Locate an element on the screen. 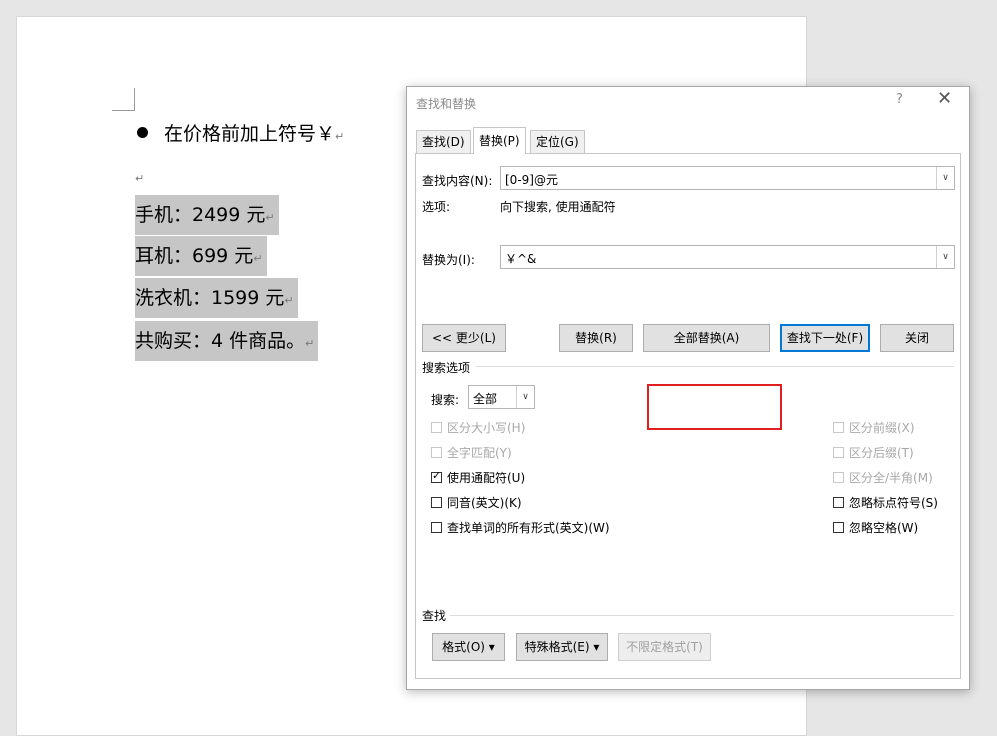 The width and height of the screenshot is (997, 736). checkbox-ignore-whitespace: 忽略空格(W) is located at coordinates (875, 527).